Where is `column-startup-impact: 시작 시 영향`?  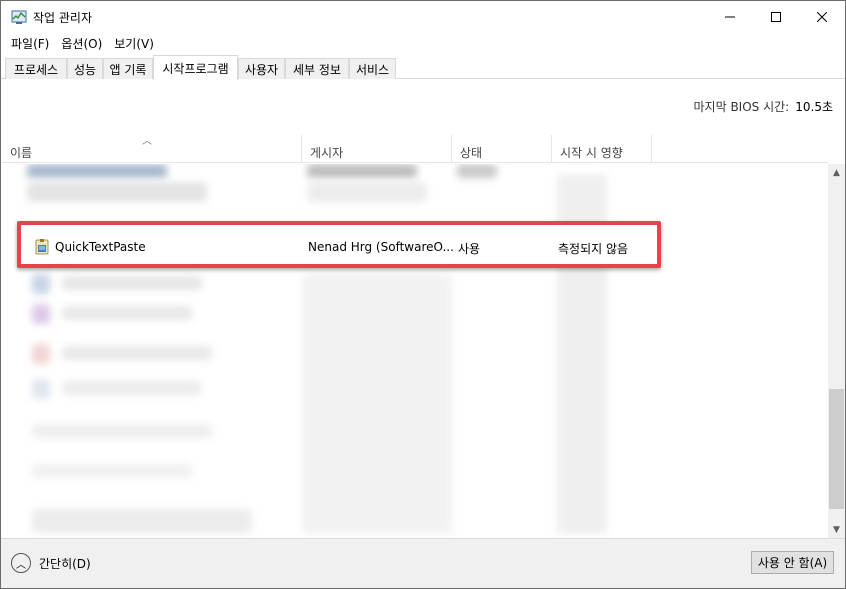 column-startup-impact: 시작 시 영향 is located at coordinates (602, 149).